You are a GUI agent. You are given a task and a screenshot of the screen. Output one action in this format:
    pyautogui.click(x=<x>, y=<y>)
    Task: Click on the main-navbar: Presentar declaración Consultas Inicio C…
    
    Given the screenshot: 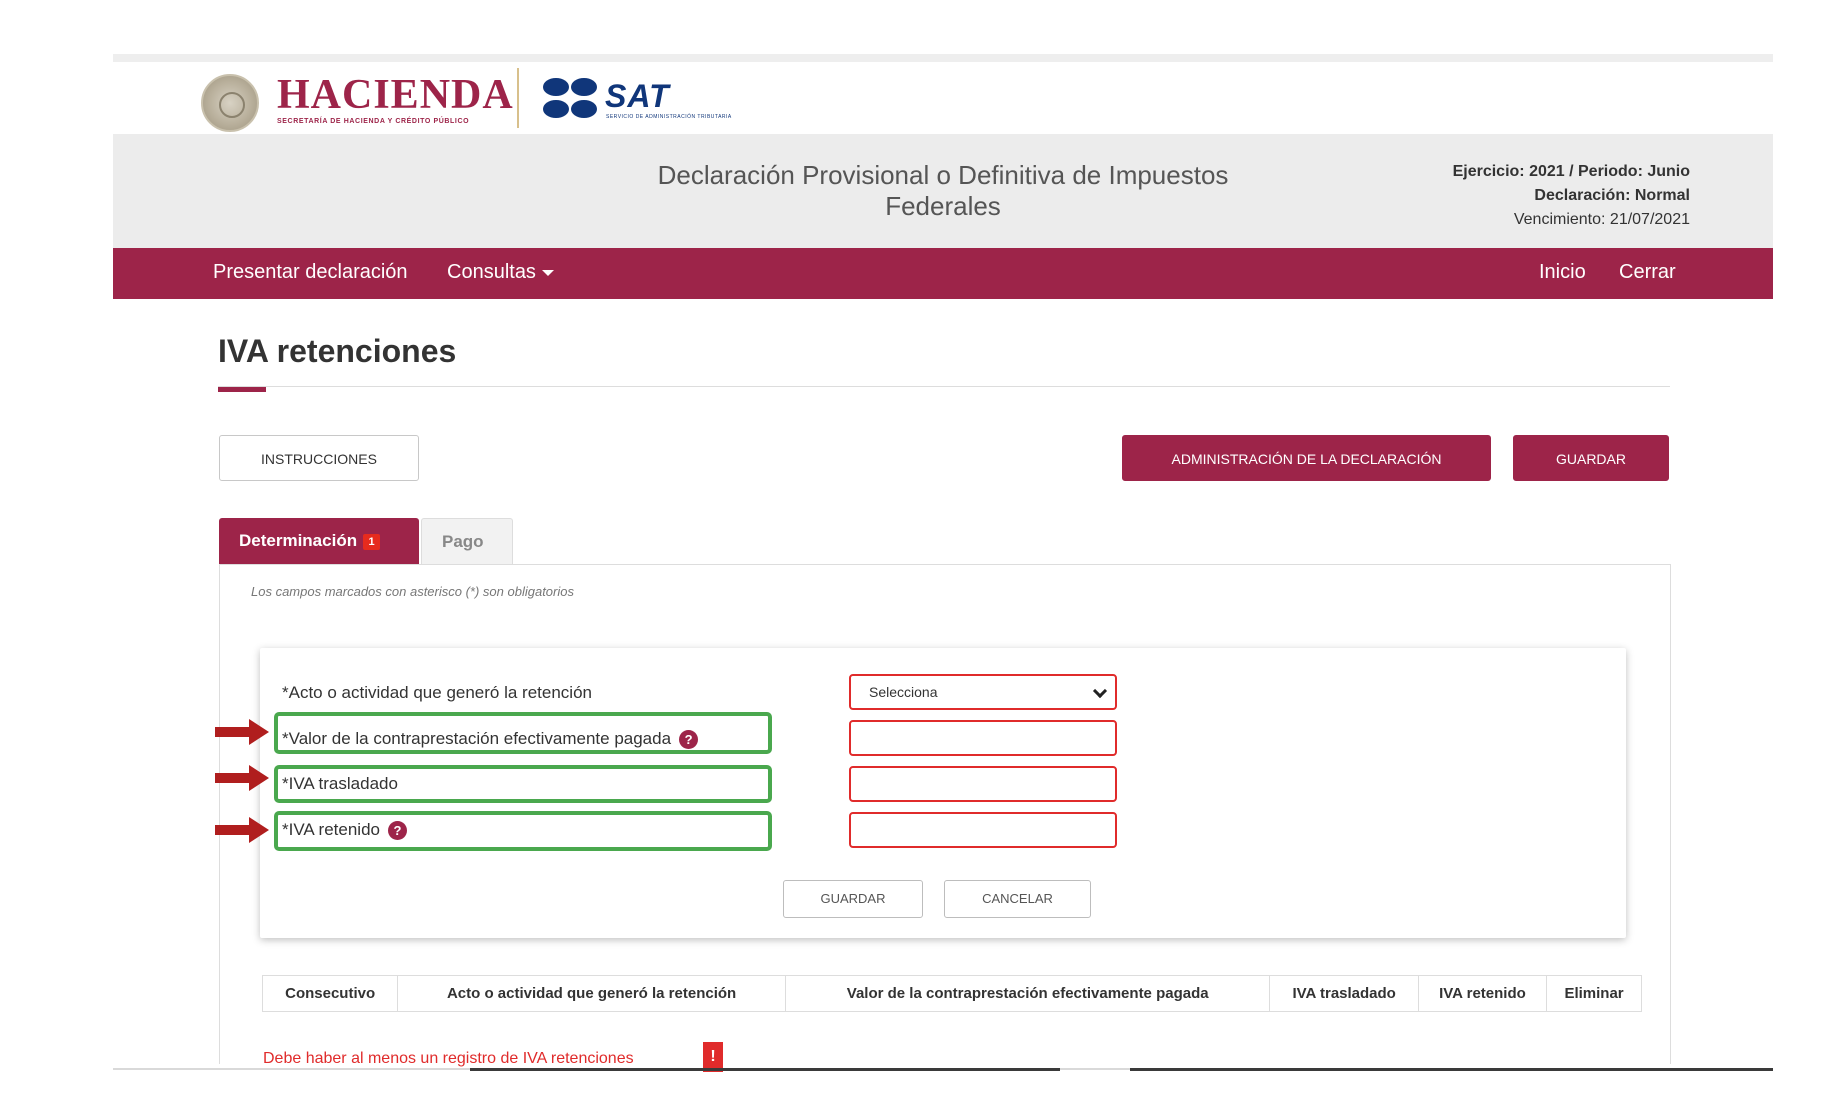 What is the action you would take?
    pyautogui.click(x=943, y=273)
    